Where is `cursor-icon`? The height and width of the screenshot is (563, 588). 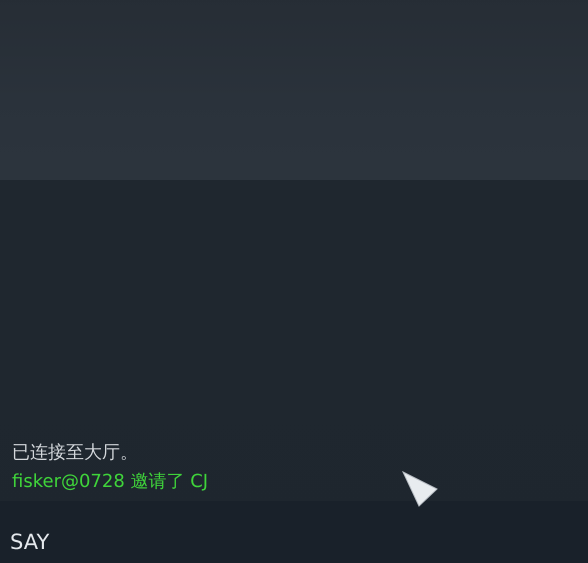
cursor-icon is located at coordinates (420, 489).